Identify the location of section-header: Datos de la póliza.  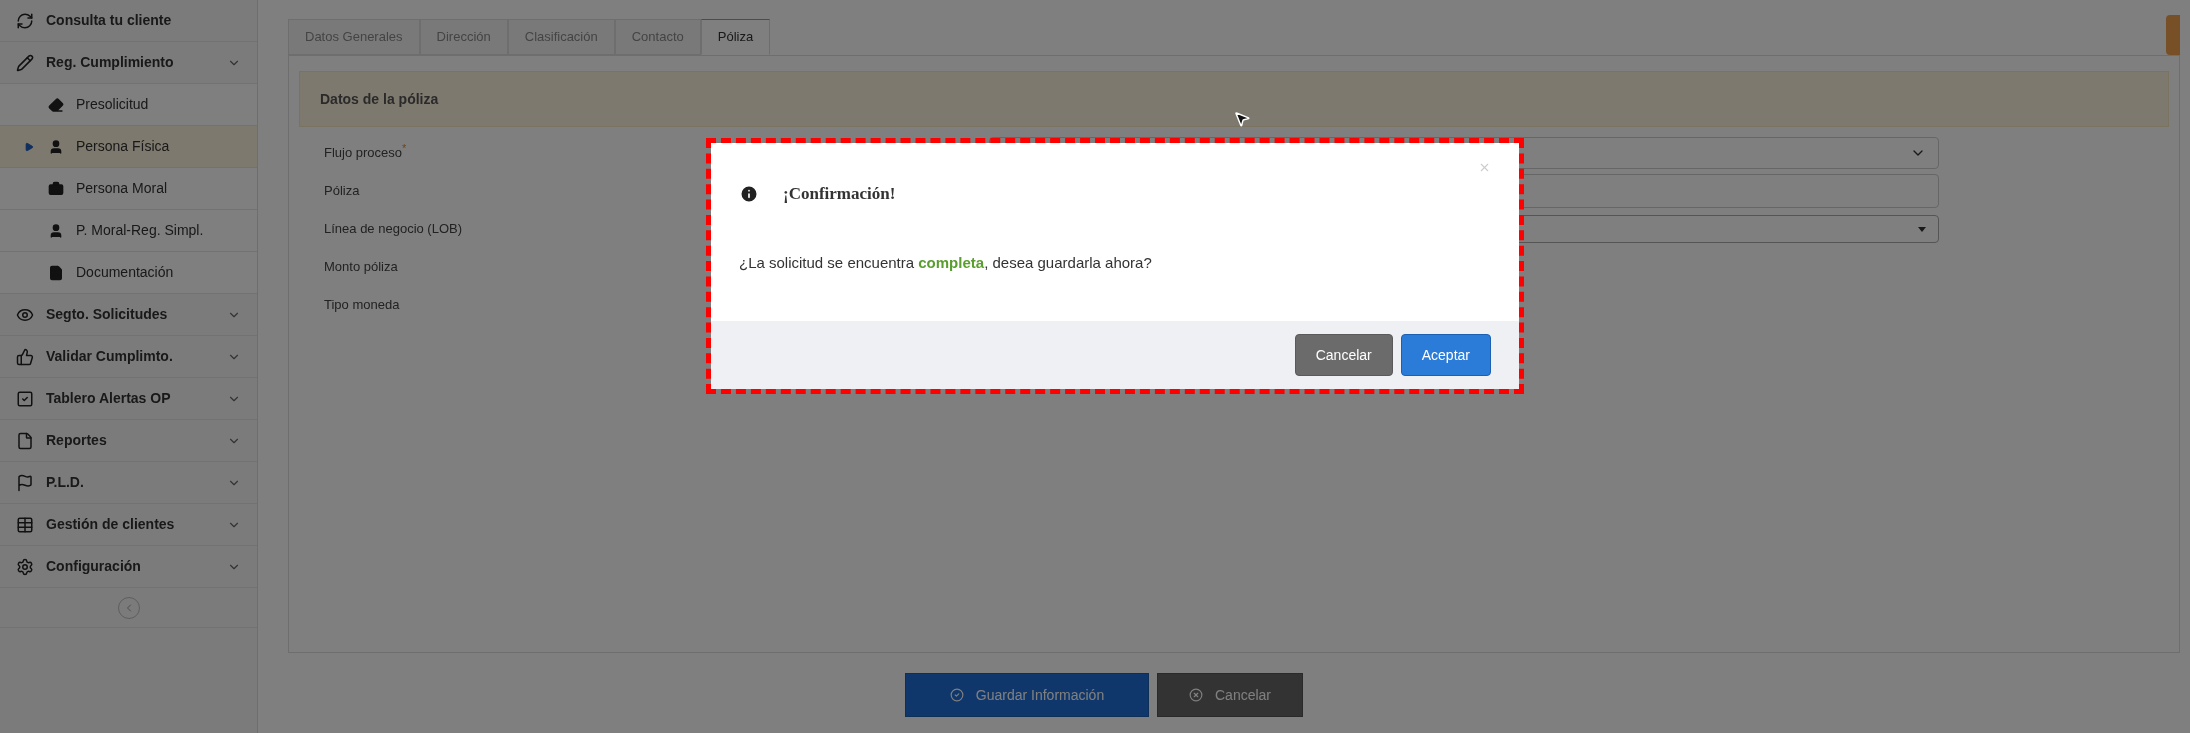
(1234, 99).